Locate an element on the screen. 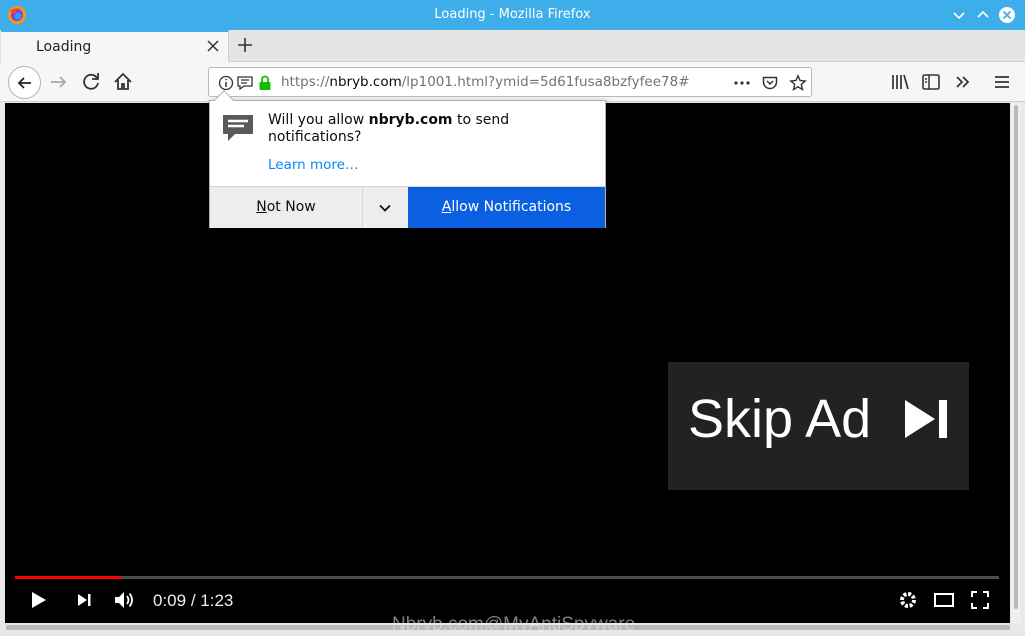  tab-label: Loading is located at coordinates (64, 47).